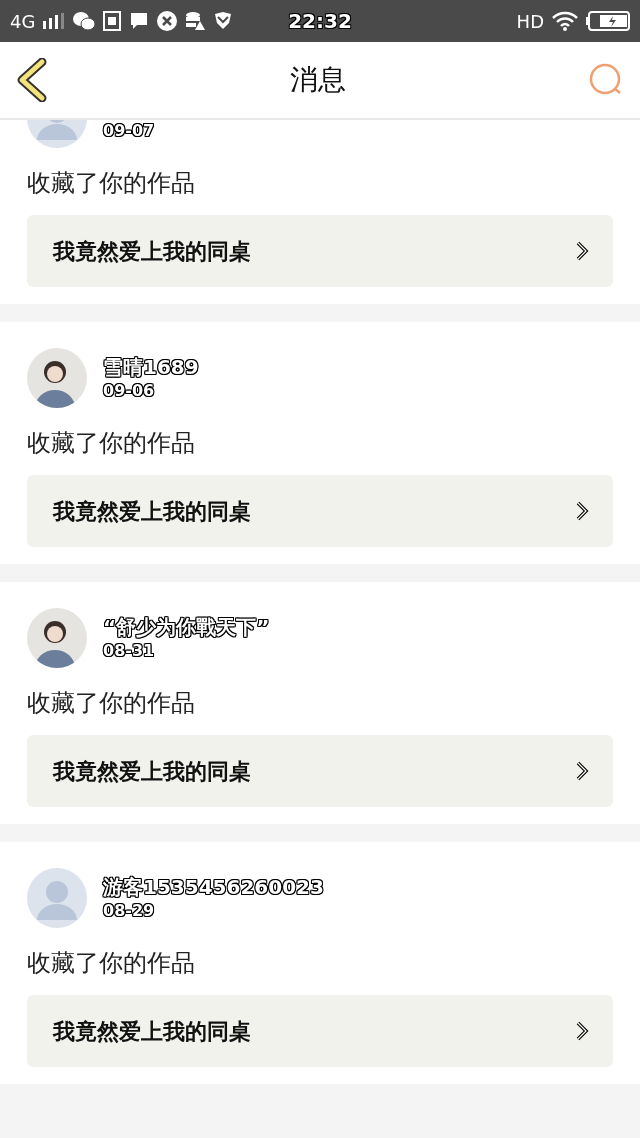  What do you see at coordinates (565, 21) in the screenshot?
I see `wifi-icon` at bounding box center [565, 21].